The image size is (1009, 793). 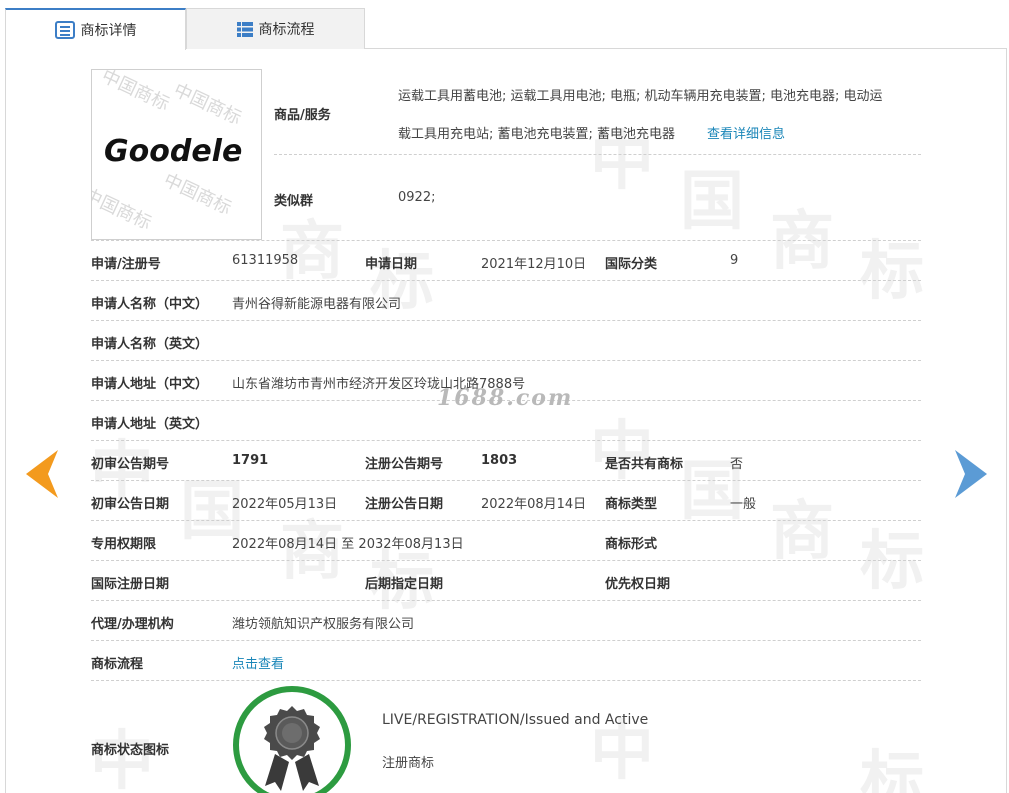 What do you see at coordinates (404, 504) in the screenshot?
I see `reg-date-label: 注册公告日期` at bounding box center [404, 504].